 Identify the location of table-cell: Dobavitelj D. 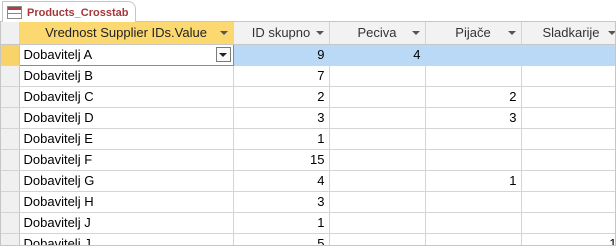
(126, 118).